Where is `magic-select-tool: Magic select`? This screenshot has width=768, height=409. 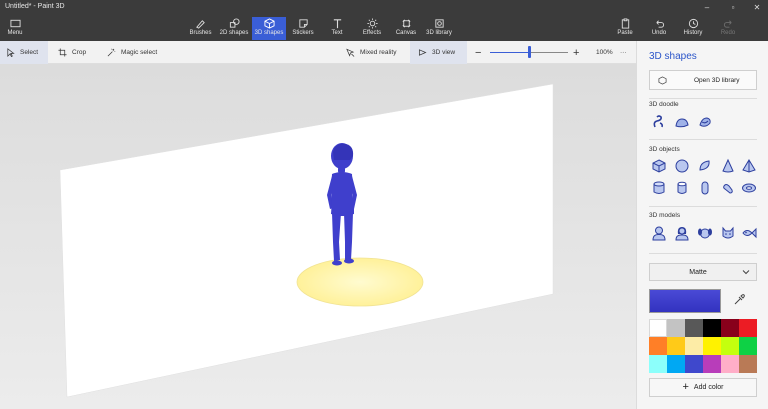 magic-select-tool: Magic select is located at coordinates (132, 52).